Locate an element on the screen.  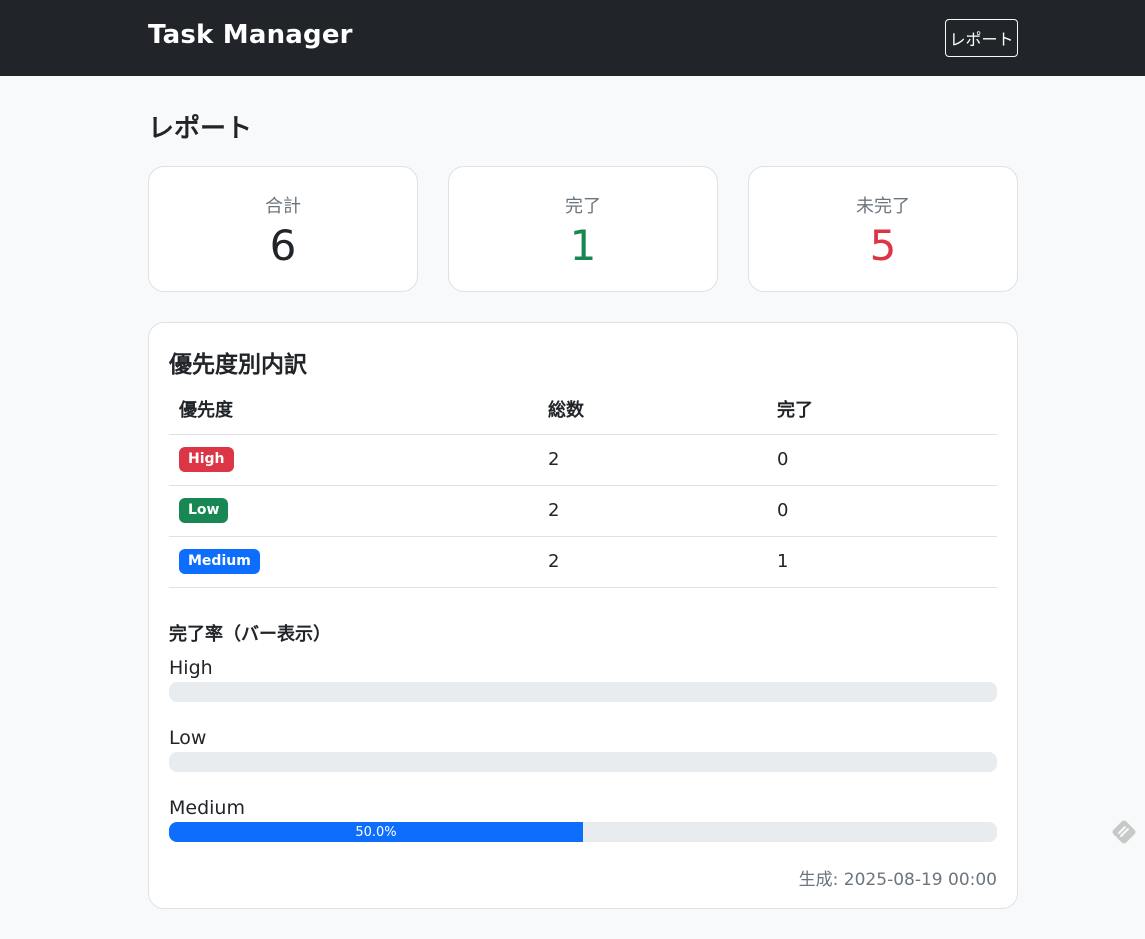
priority-cell: Medium is located at coordinates (353, 562).